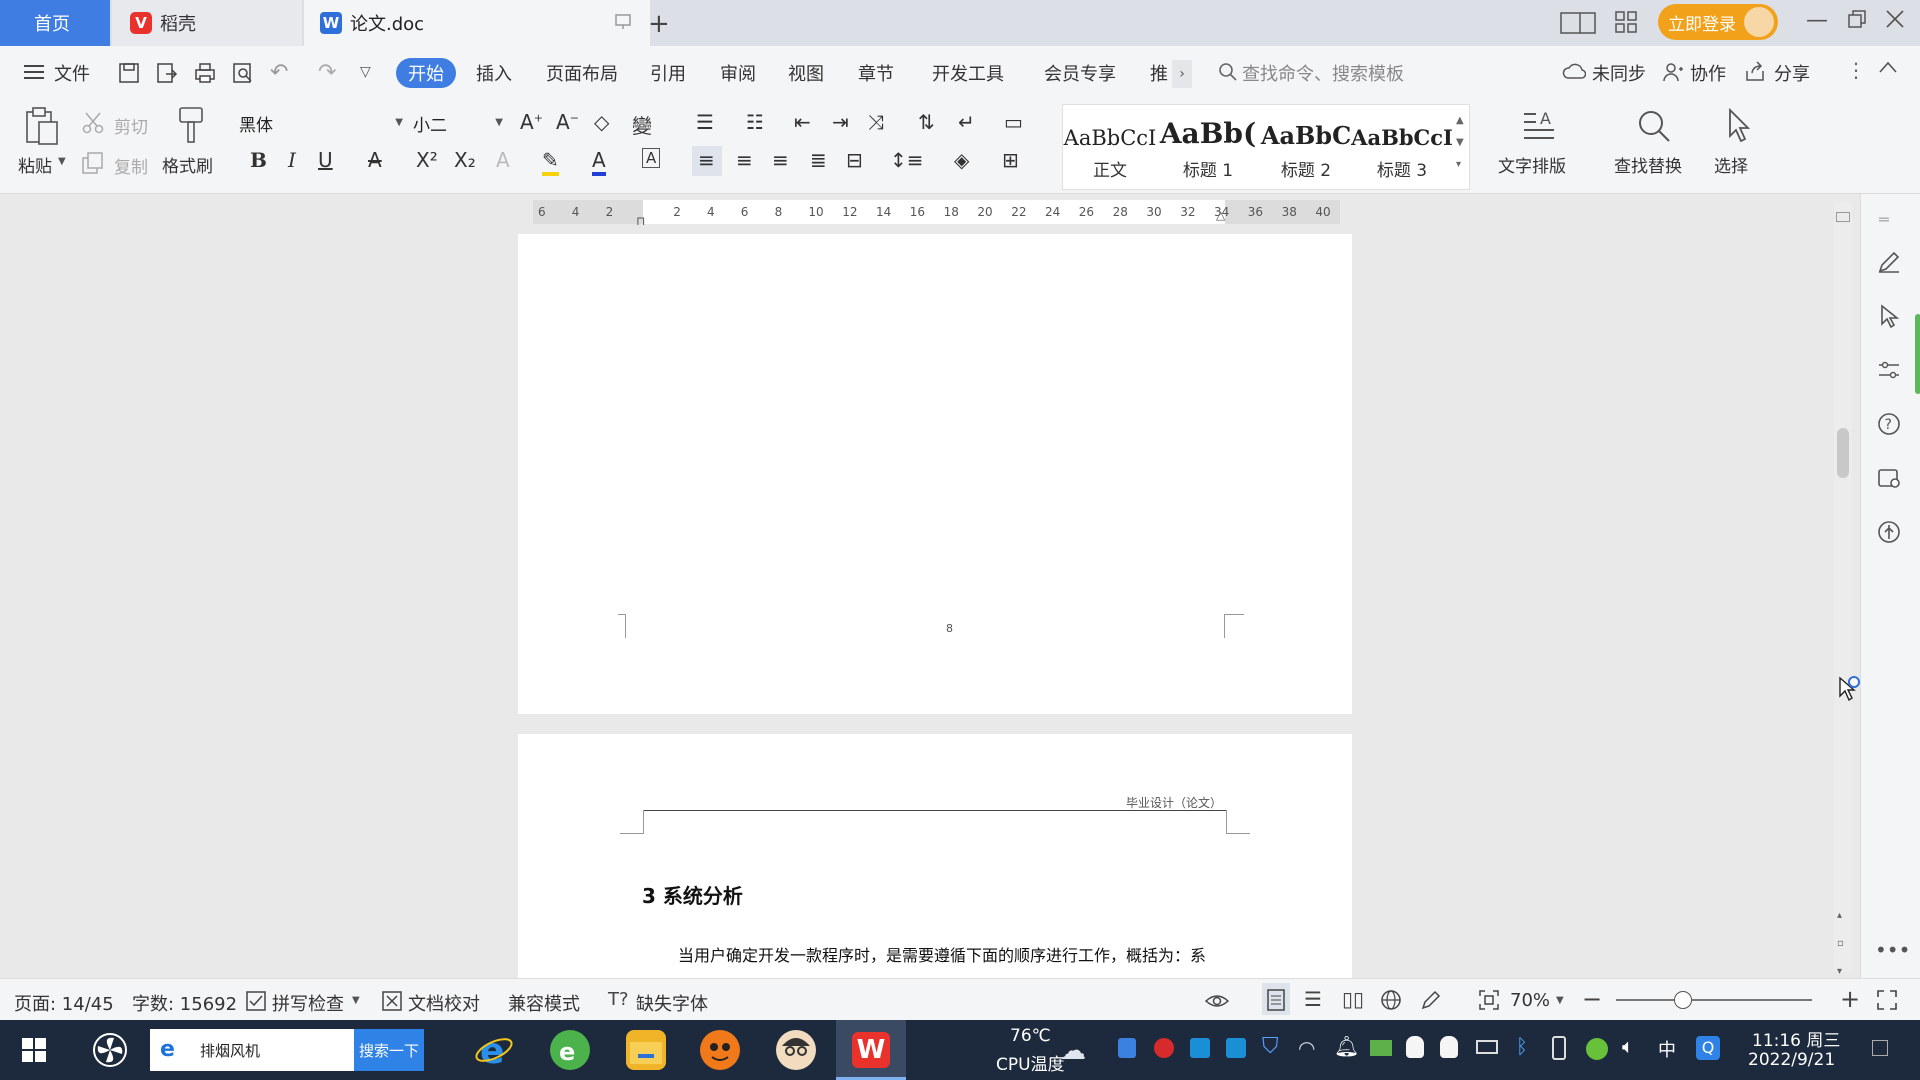 This screenshot has height=1080, width=1920. I want to click on outline-view-icon: ☰, so click(1313, 999).